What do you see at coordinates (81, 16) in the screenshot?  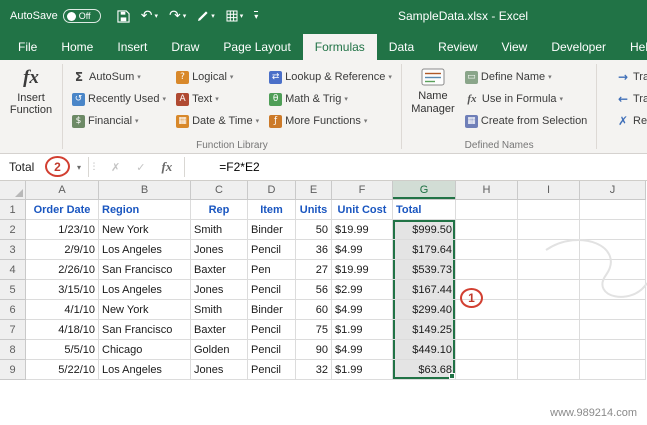 I see `autosave-switch: Off` at bounding box center [81, 16].